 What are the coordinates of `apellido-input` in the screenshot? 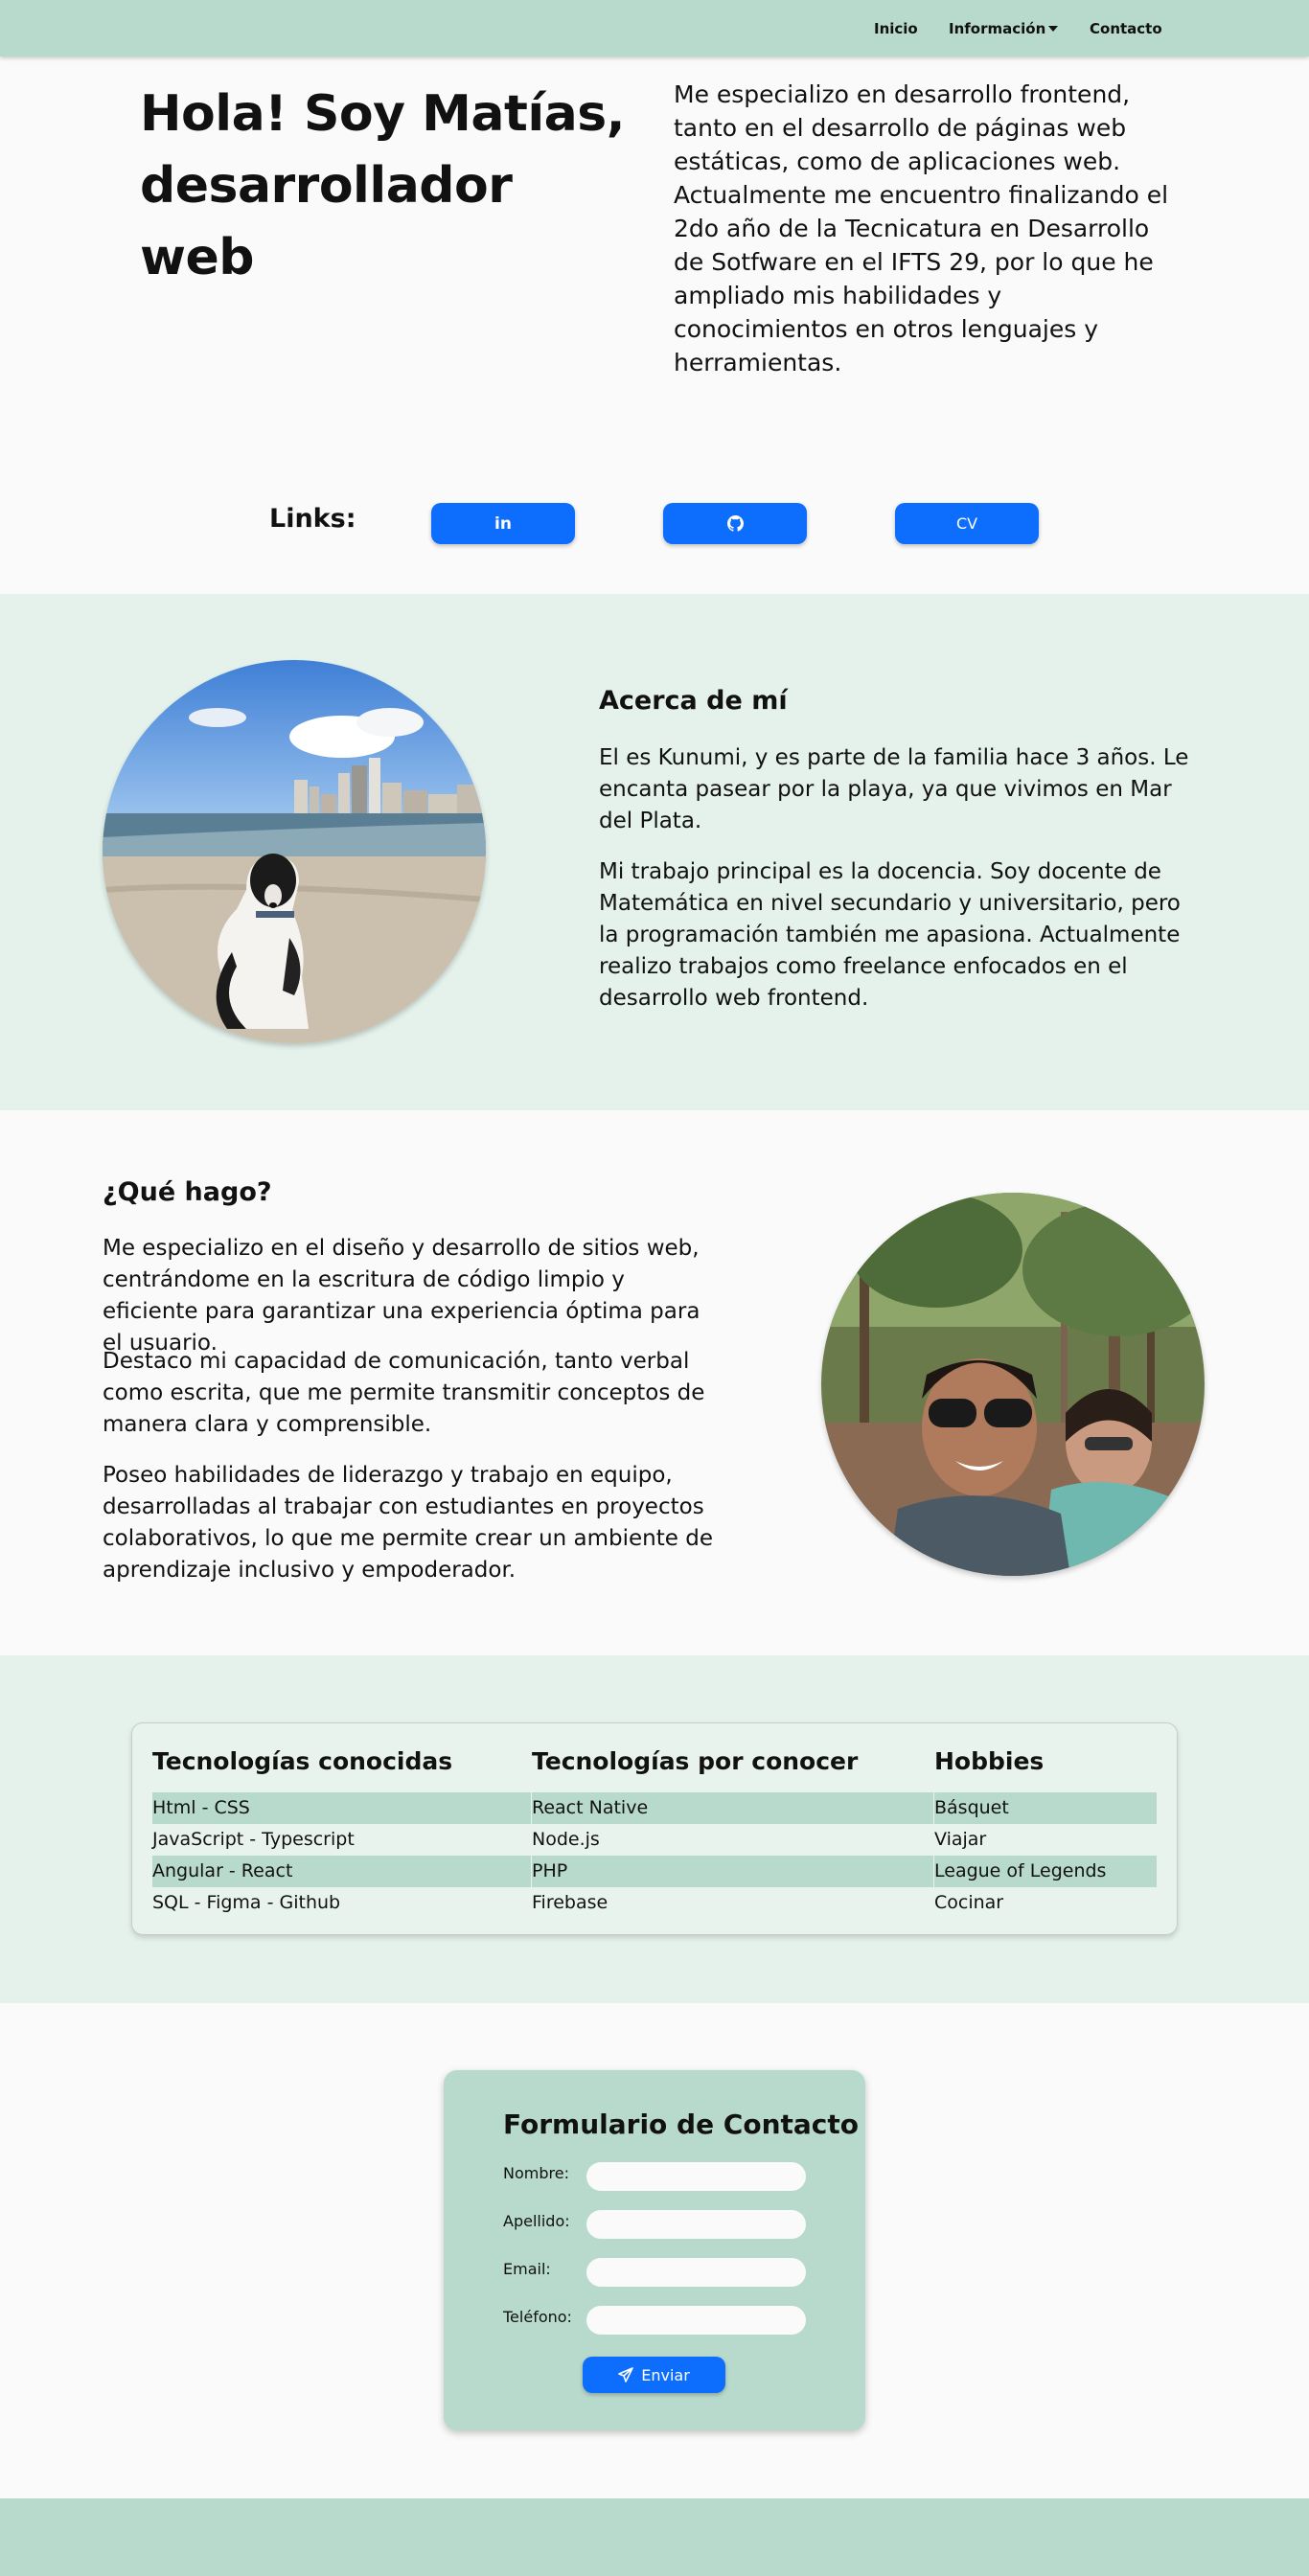 It's located at (696, 2224).